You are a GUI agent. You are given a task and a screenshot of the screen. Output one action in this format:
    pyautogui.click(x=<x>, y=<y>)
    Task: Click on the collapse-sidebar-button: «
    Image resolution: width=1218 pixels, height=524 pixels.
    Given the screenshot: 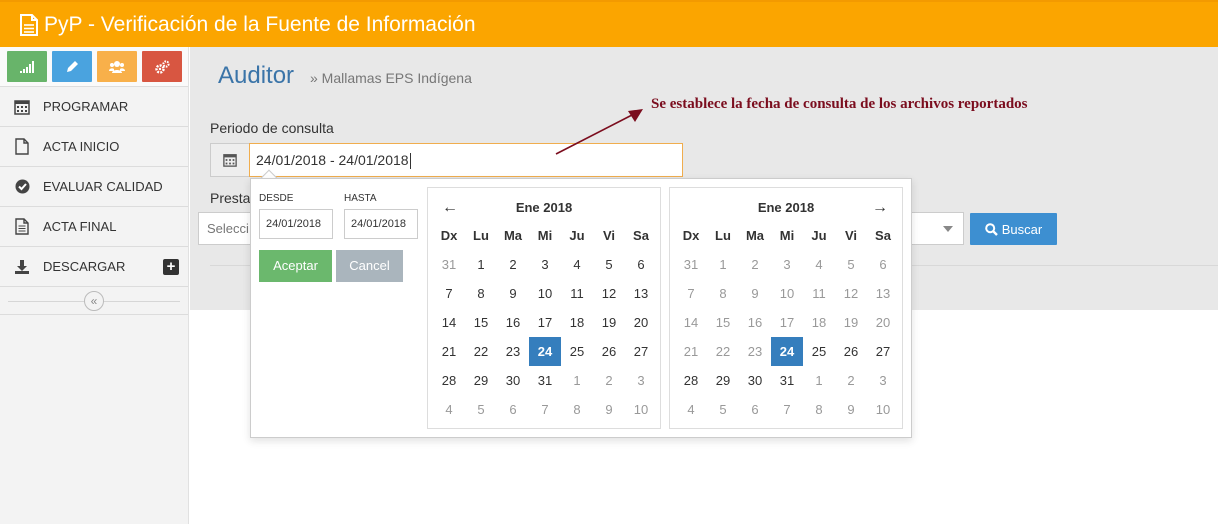 What is the action you would take?
    pyautogui.click(x=94, y=301)
    